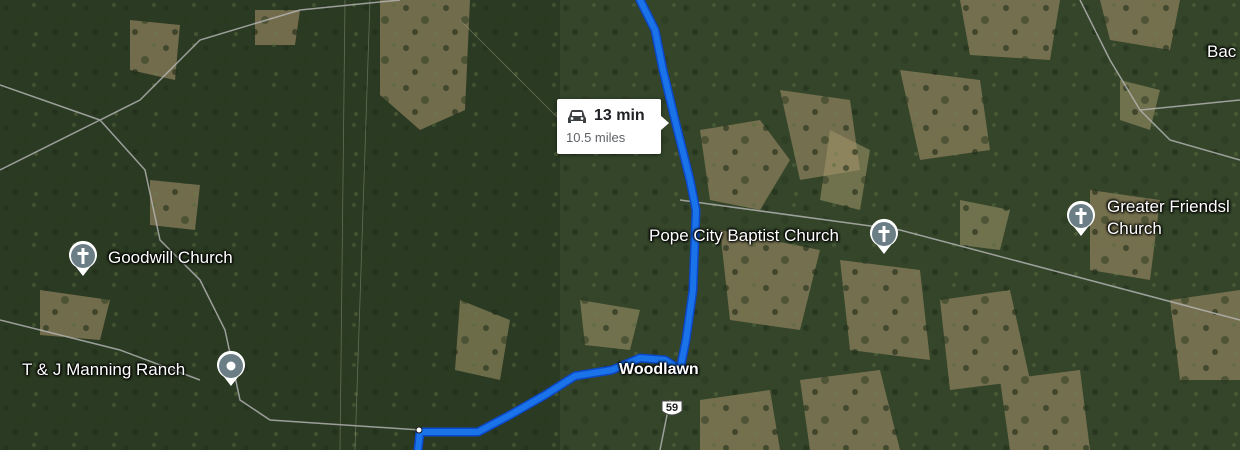 The width and height of the screenshot is (1240, 450). I want to click on route-distance: 10.5 miles, so click(596, 137).